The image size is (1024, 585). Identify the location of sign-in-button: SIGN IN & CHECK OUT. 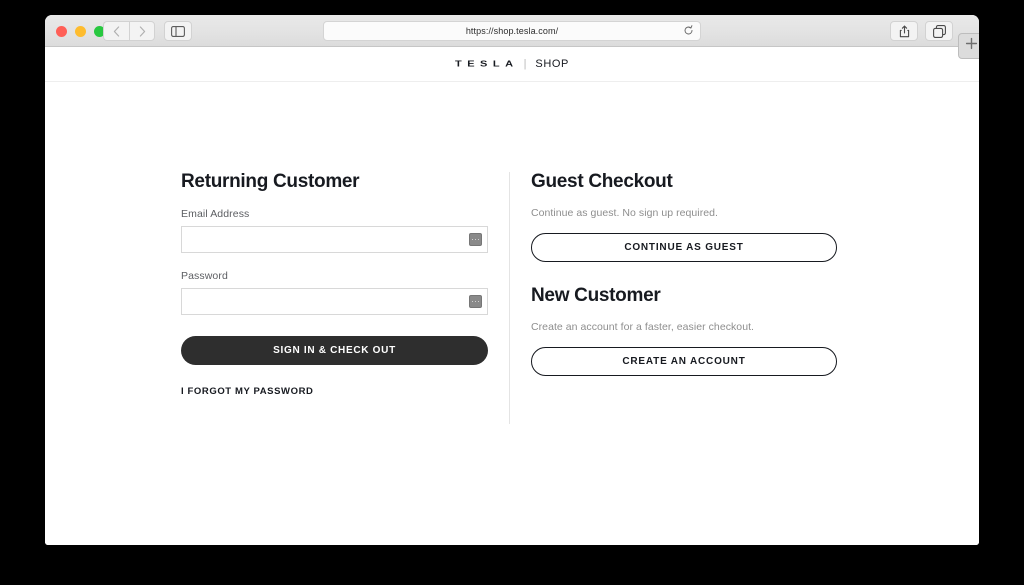
(334, 350).